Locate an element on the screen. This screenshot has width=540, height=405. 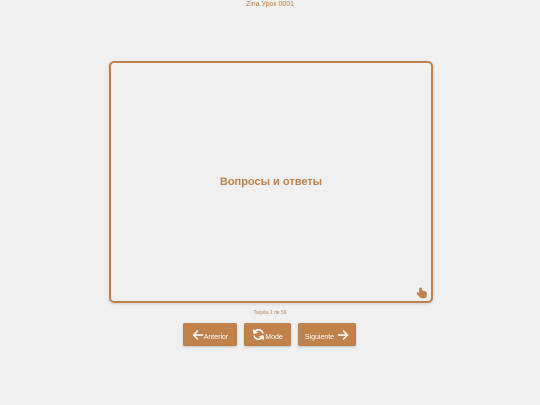
arrow-right-icon is located at coordinates (343, 335).